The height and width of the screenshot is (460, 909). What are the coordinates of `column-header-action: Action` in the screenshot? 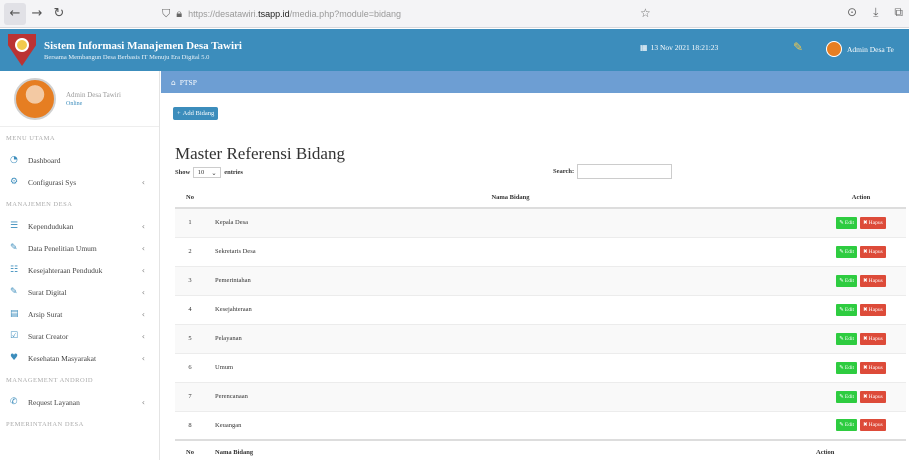 It's located at (861, 198).